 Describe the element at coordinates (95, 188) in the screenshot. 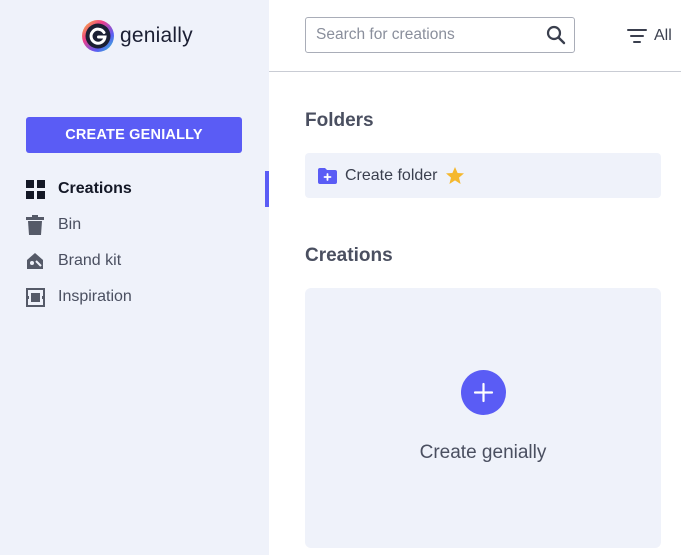

I see `sidebar-item-label: Creations` at that location.